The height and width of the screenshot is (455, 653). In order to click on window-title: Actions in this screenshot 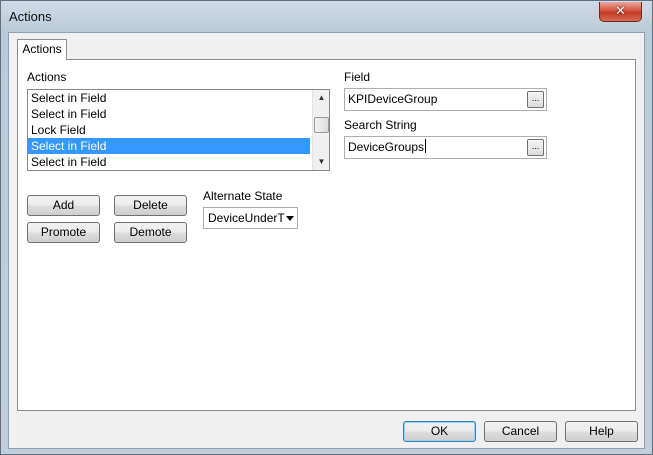, I will do `click(30, 16)`.